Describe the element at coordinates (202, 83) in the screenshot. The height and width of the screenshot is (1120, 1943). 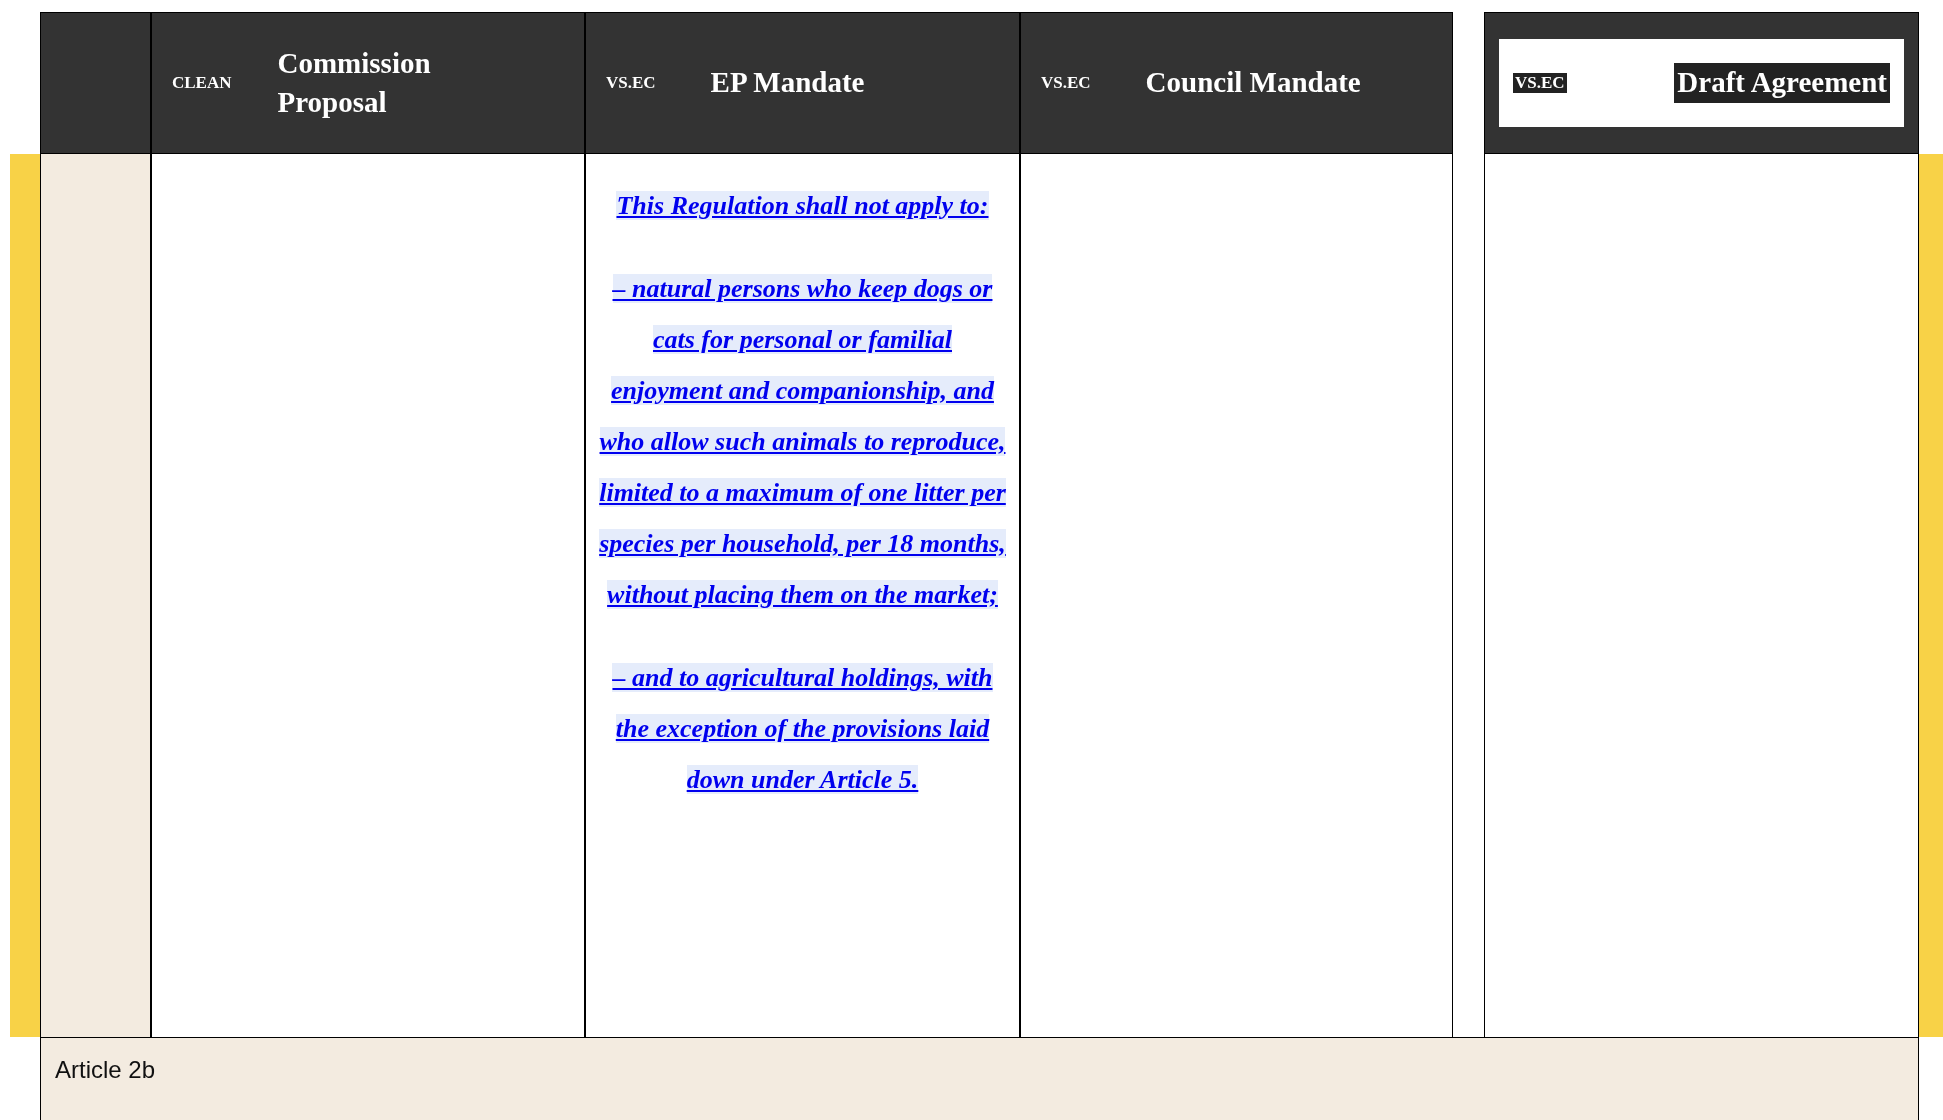
I see `column-tag: CLEAN` at that location.